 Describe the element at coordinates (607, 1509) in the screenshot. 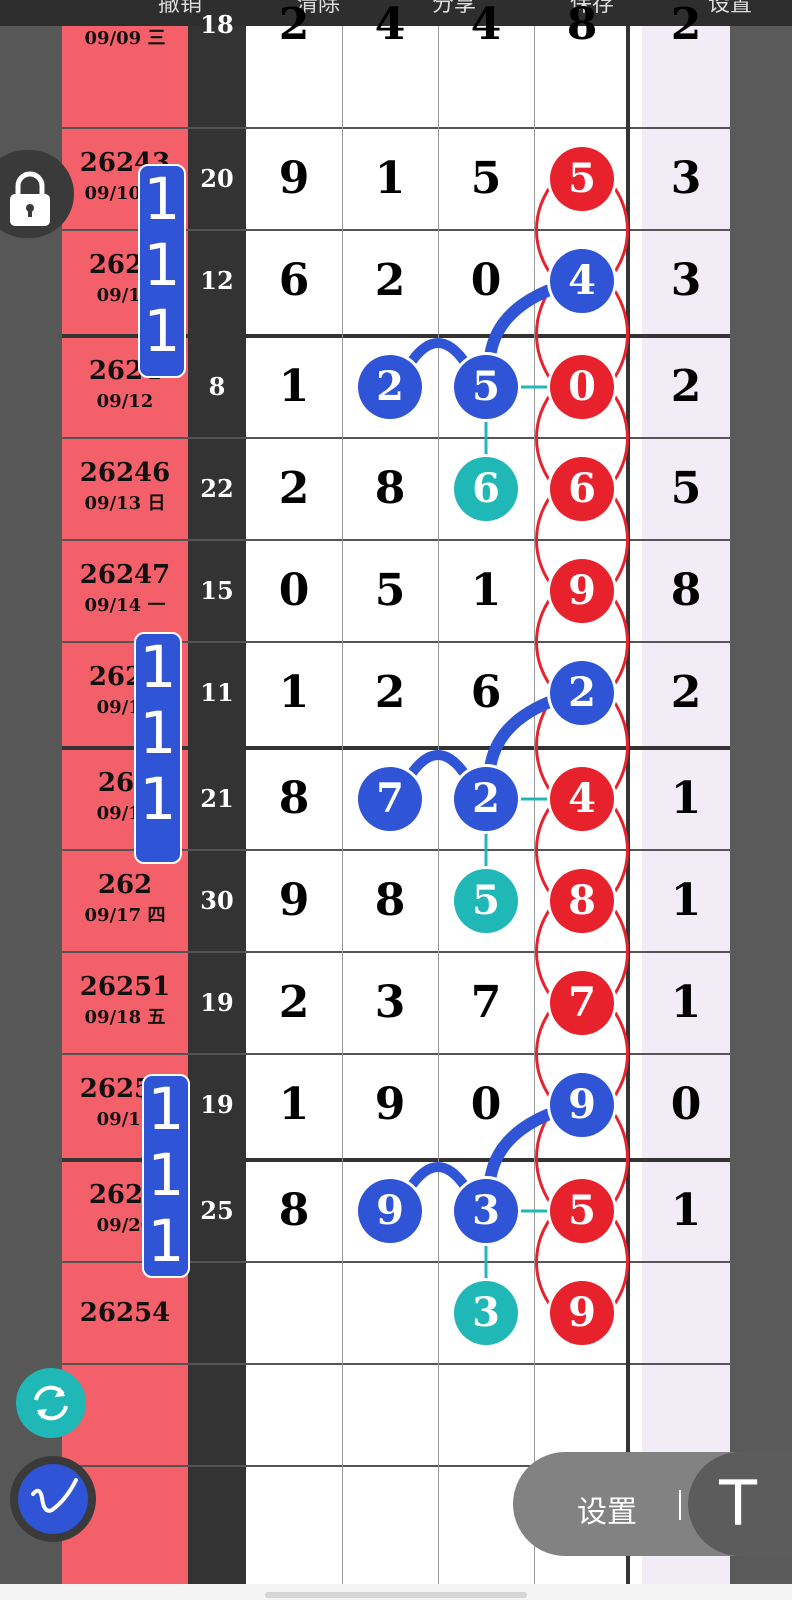

I see `settings-label: 设置` at that location.